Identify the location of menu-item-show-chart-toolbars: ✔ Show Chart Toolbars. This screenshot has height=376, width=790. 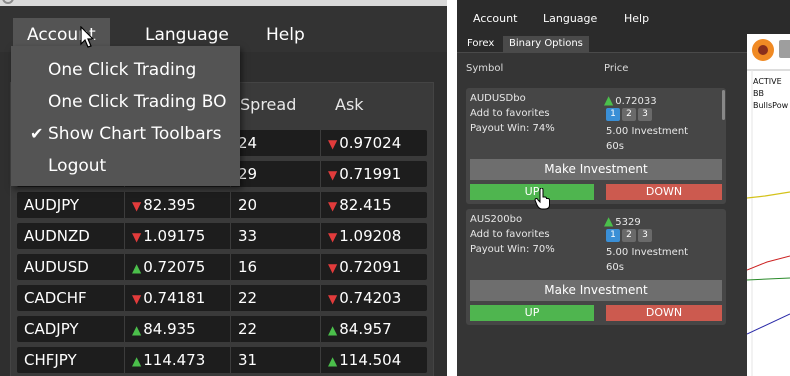
(125, 134).